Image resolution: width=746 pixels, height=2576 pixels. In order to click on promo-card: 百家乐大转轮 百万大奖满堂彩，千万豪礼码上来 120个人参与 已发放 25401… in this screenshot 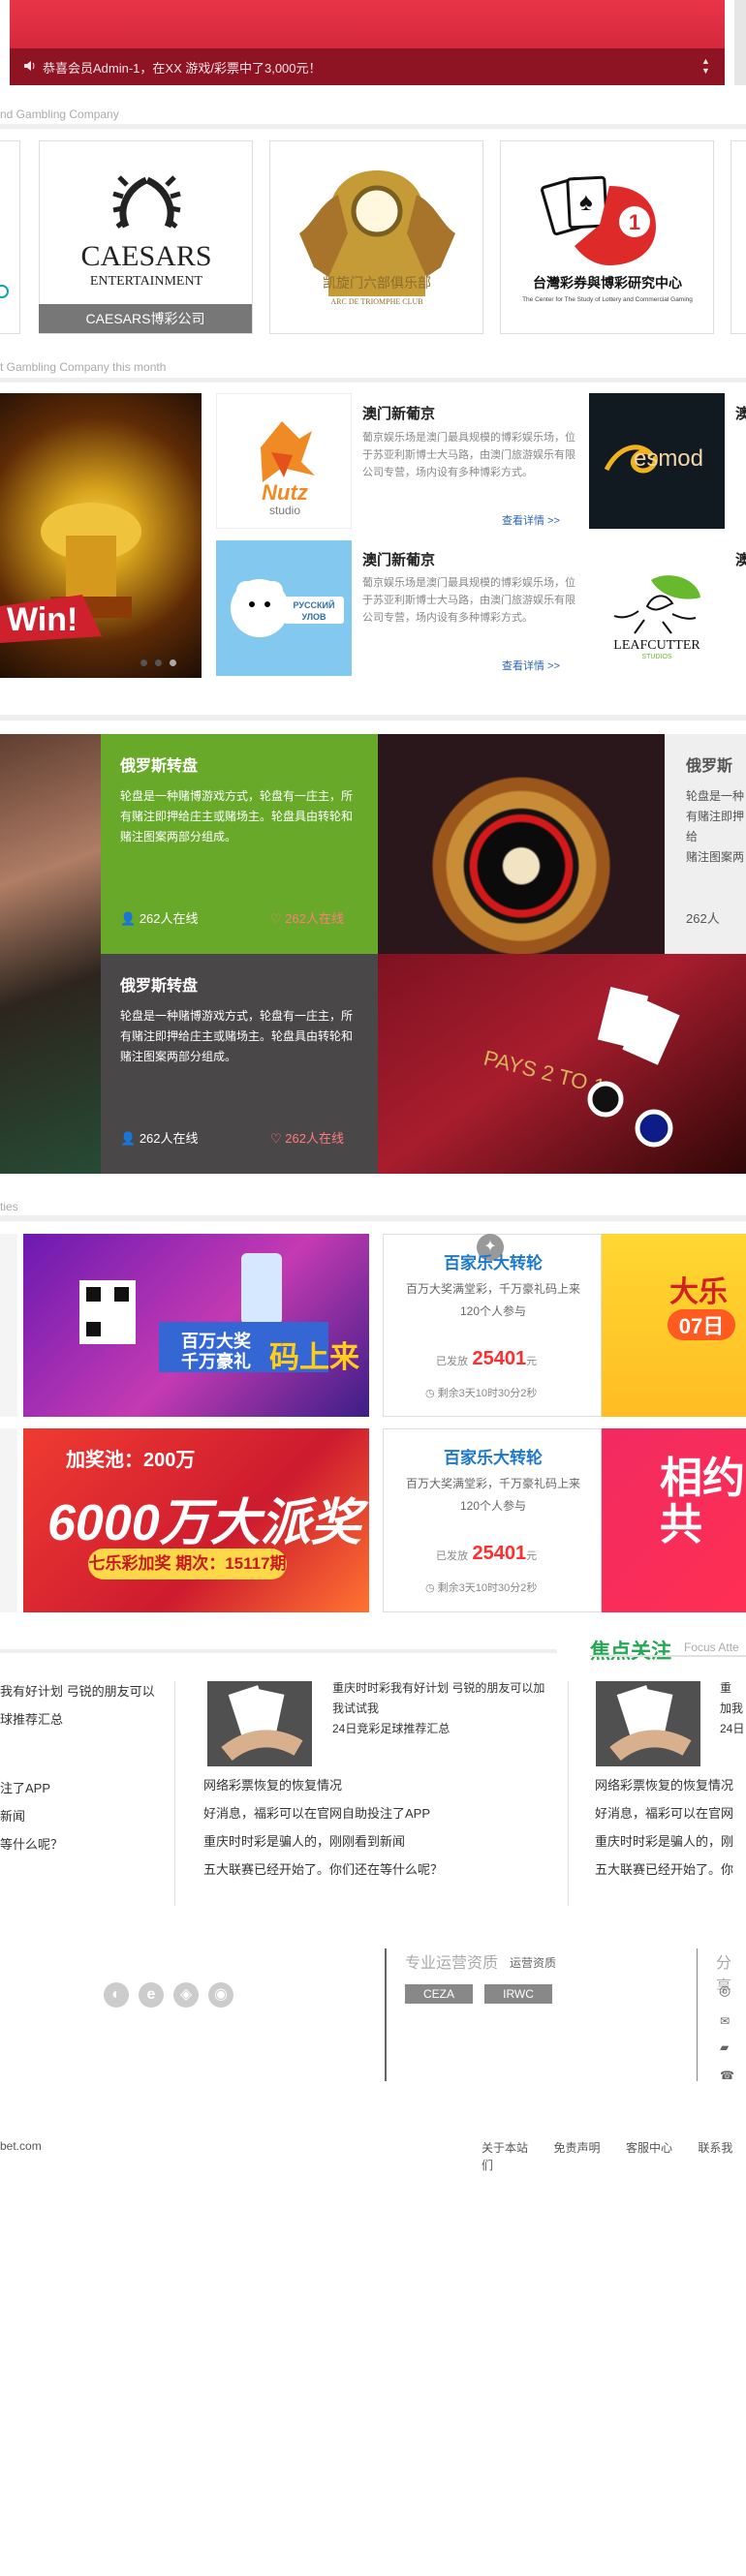, I will do `click(492, 1520)`.